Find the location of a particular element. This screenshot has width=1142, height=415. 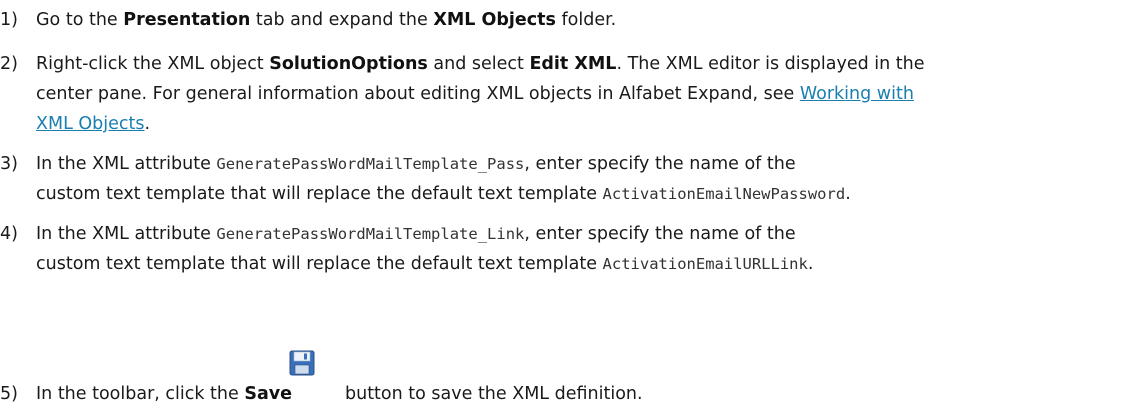

step-text: In the toolbar, click the Save is located at coordinates (164, 394).